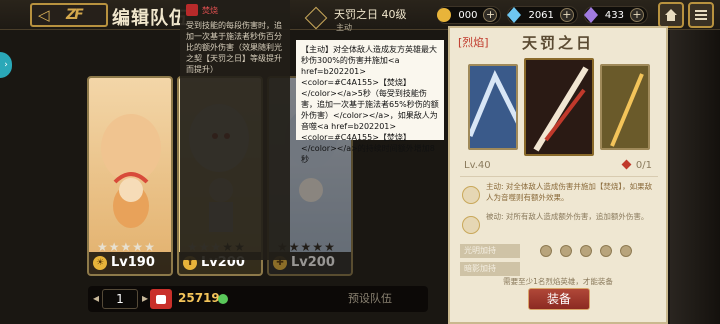 The image size is (720, 324). I want to click on add-crystal-purple-button: +, so click(637, 15).